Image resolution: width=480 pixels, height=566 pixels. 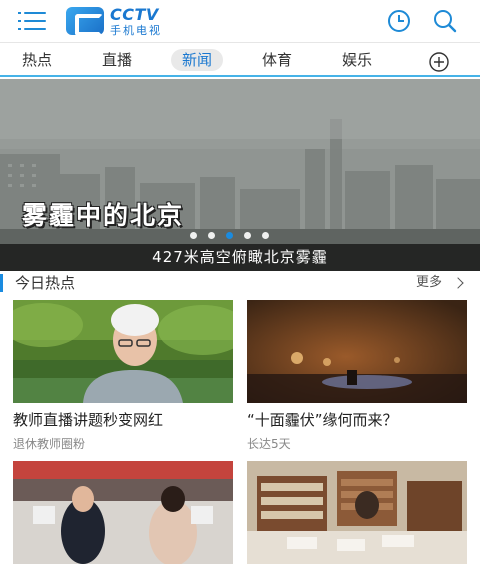 What do you see at coordinates (429, 282) in the screenshot?
I see `more-label: 更多` at bounding box center [429, 282].